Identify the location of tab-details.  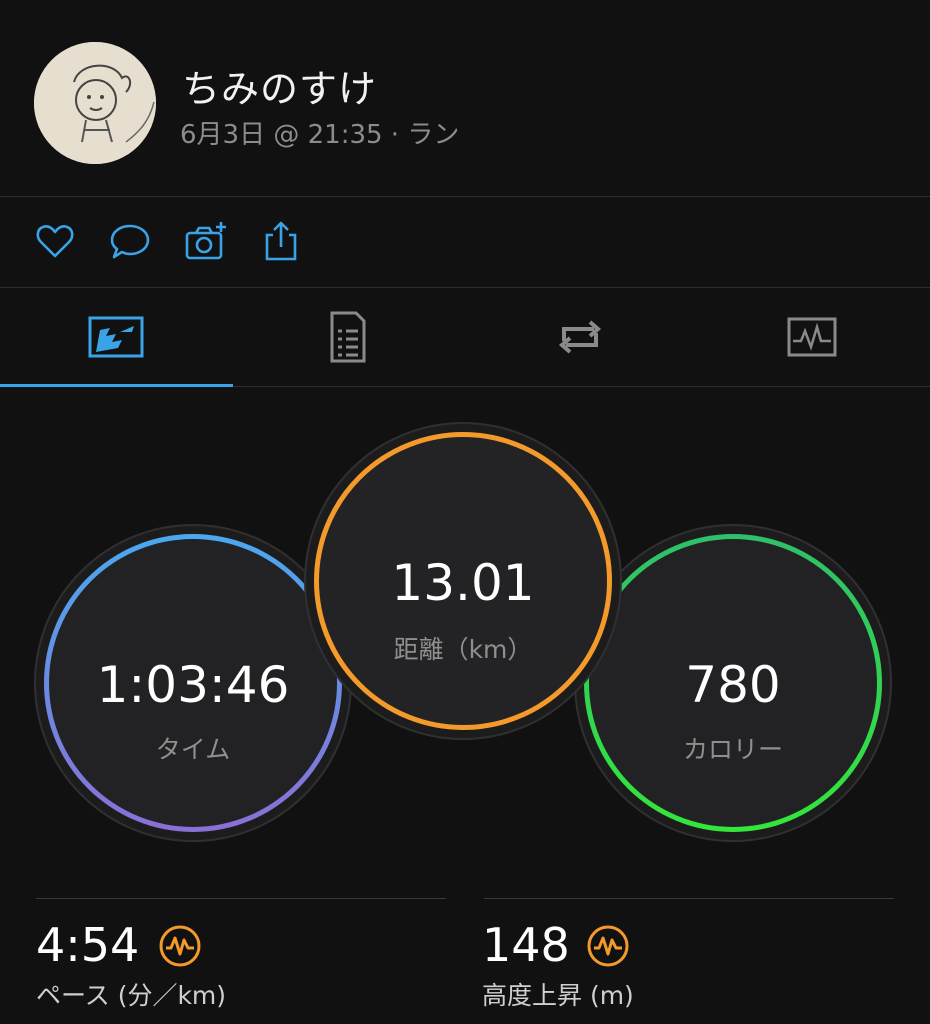
(348, 337).